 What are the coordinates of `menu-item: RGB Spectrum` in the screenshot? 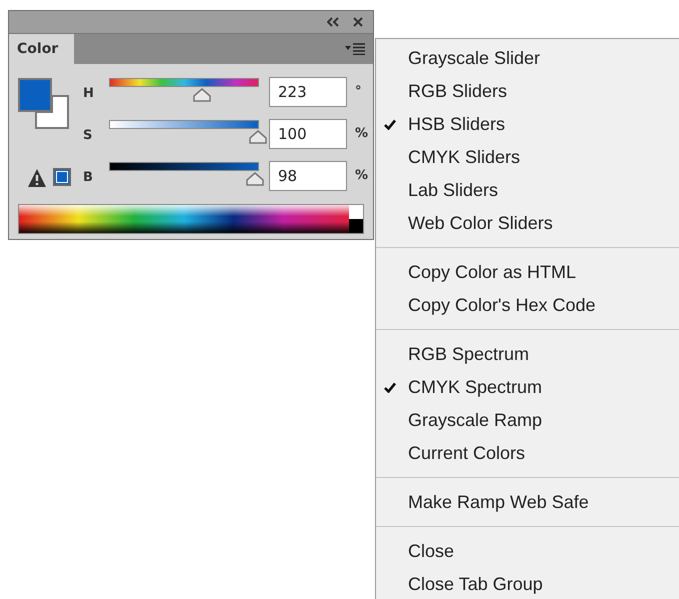 It's located at (527, 354).